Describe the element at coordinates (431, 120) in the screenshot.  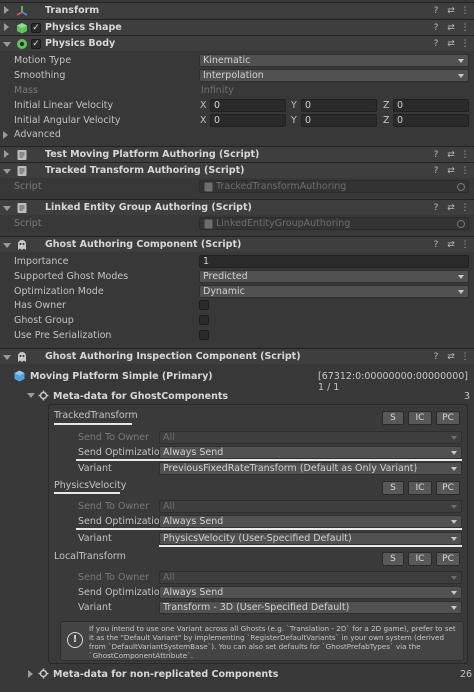
I see `angular-velocity-z-field: 0` at that location.